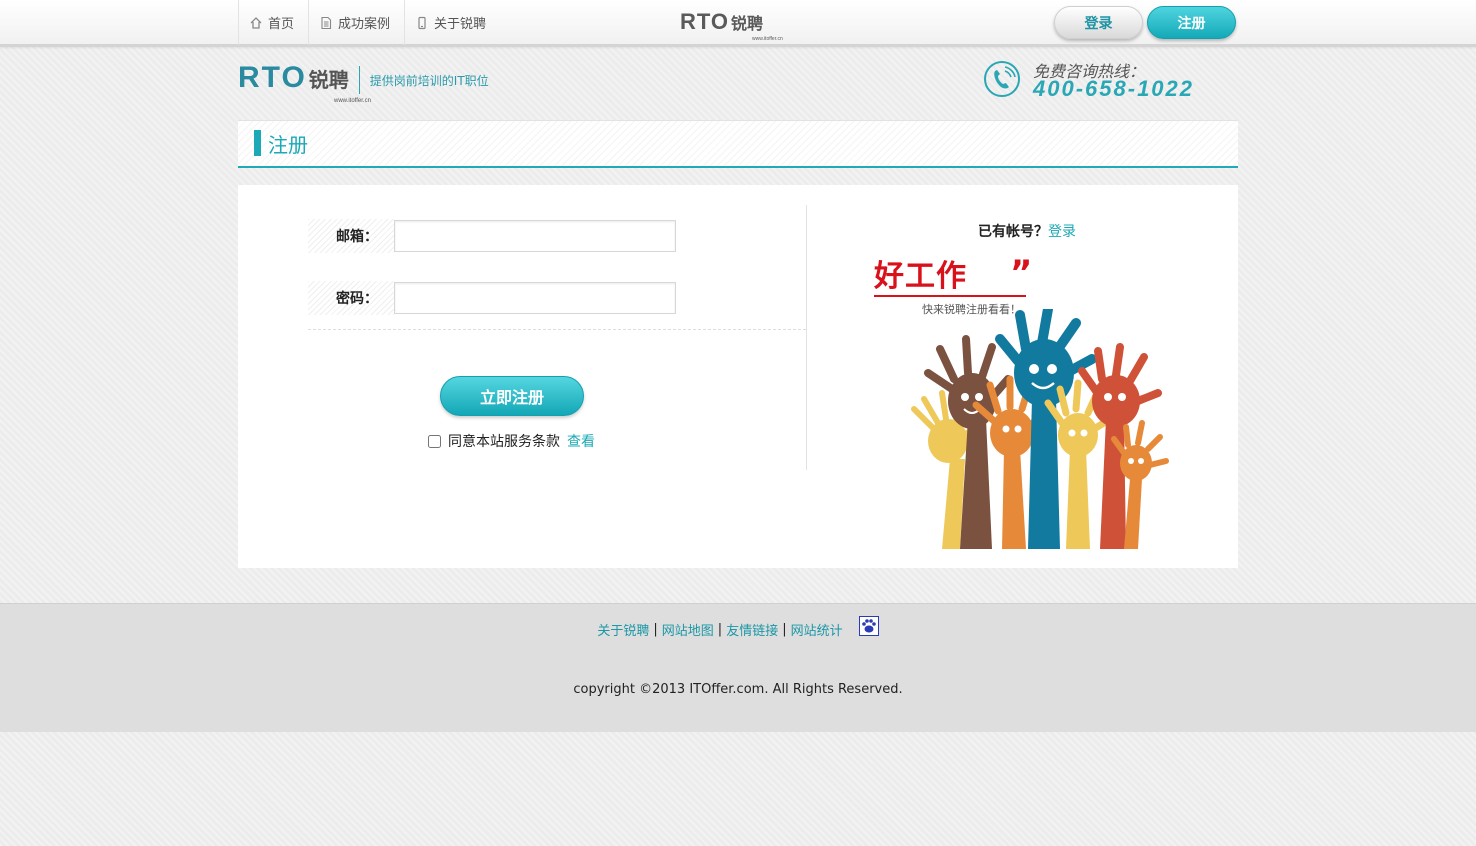  I want to click on nav-item-cases: 成功案例, so click(356, 22).